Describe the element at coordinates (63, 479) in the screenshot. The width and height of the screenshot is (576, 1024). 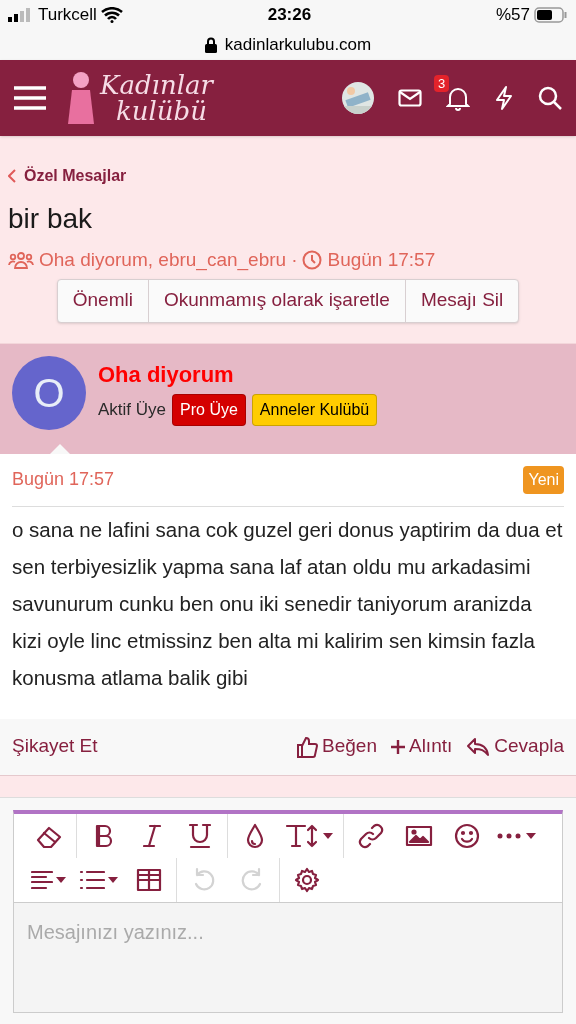
I see `post-time: Bugün 17:57` at that location.